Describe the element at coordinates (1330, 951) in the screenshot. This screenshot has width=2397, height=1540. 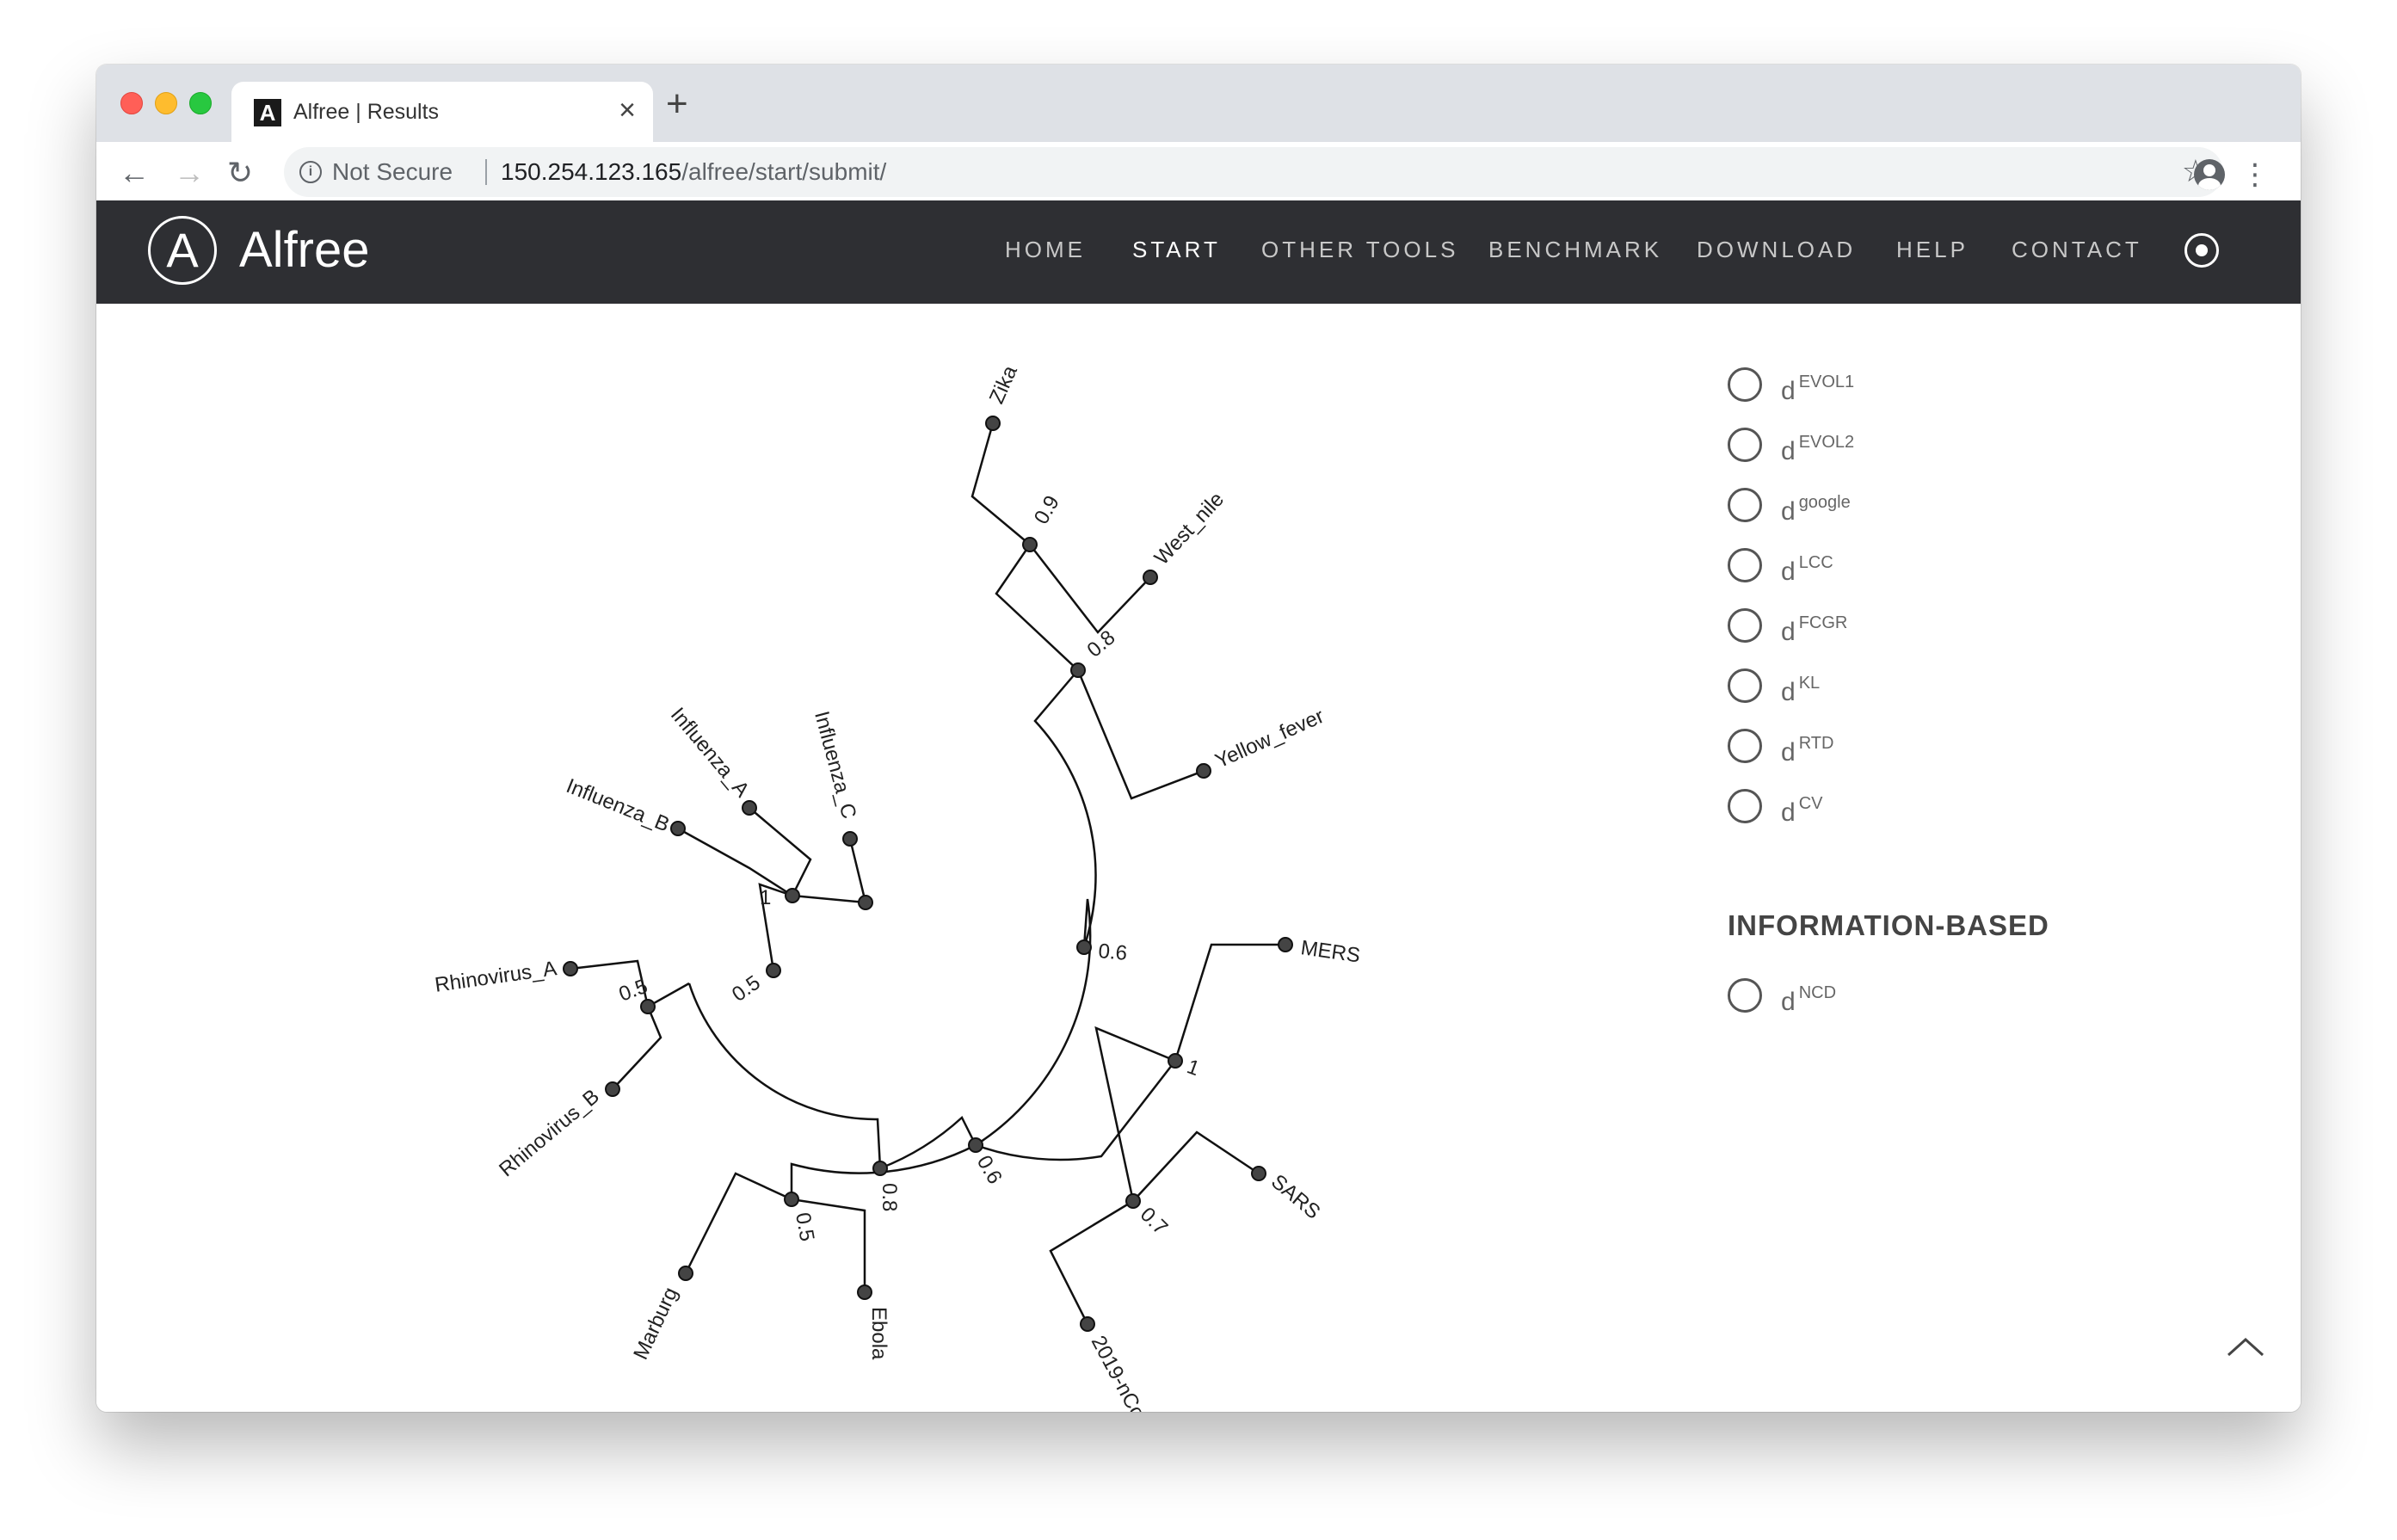
I see `leaf-label-mers: MERS` at that location.